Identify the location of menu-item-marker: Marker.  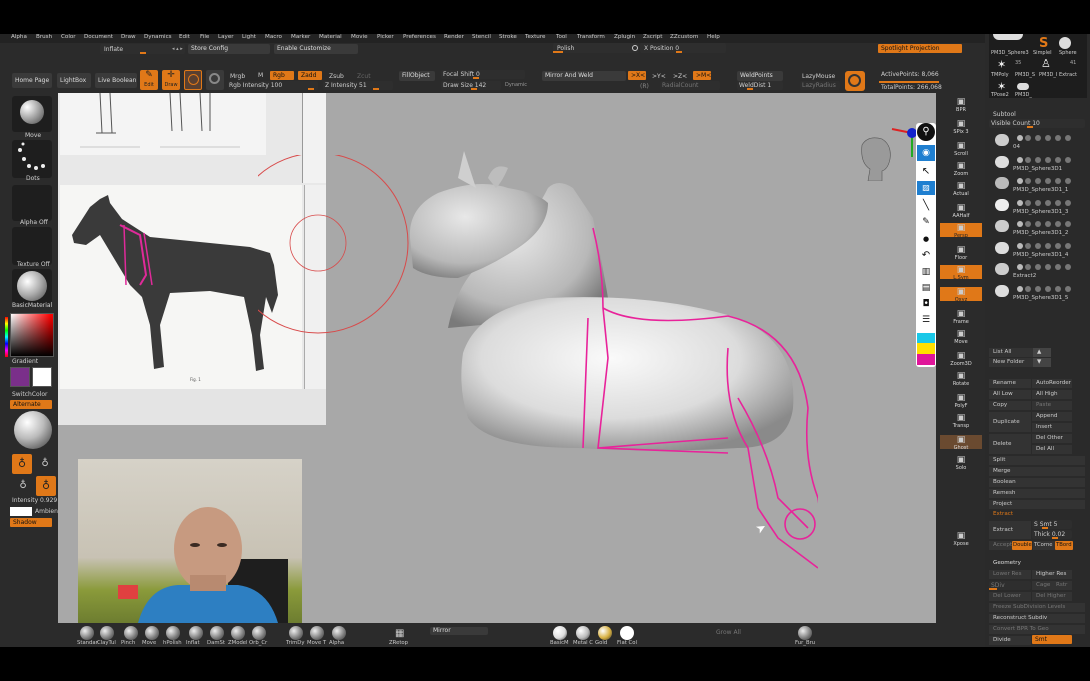
(300, 37).